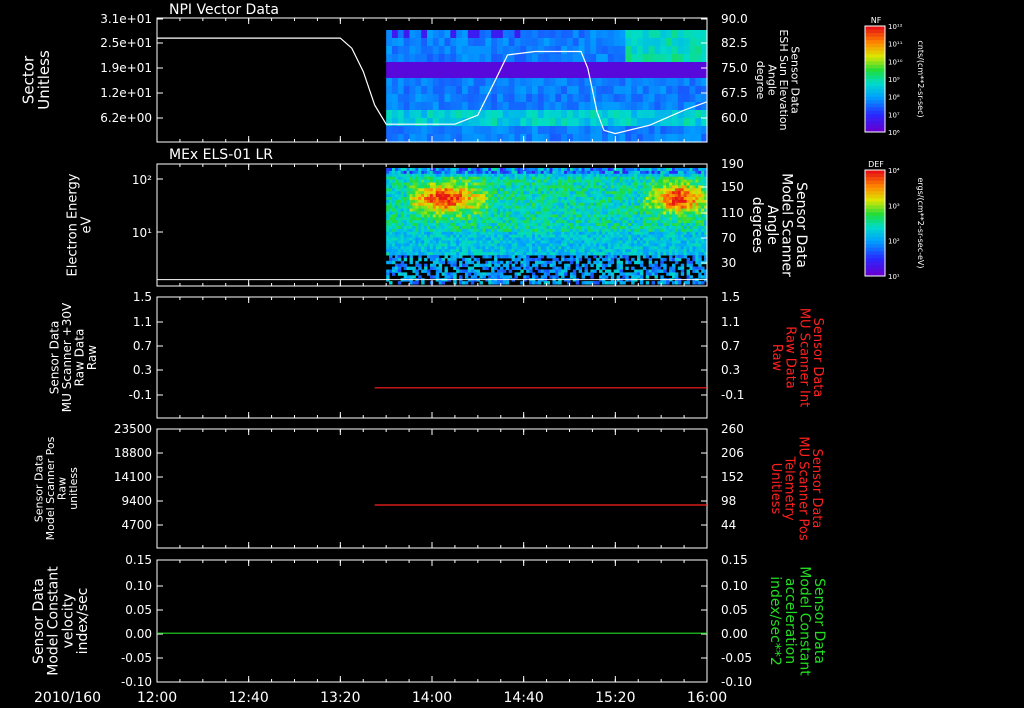  What do you see at coordinates (894, 171) in the screenshot?
I see `colorbar-2-tick: 10⁴` at bounding box center [894, 171].